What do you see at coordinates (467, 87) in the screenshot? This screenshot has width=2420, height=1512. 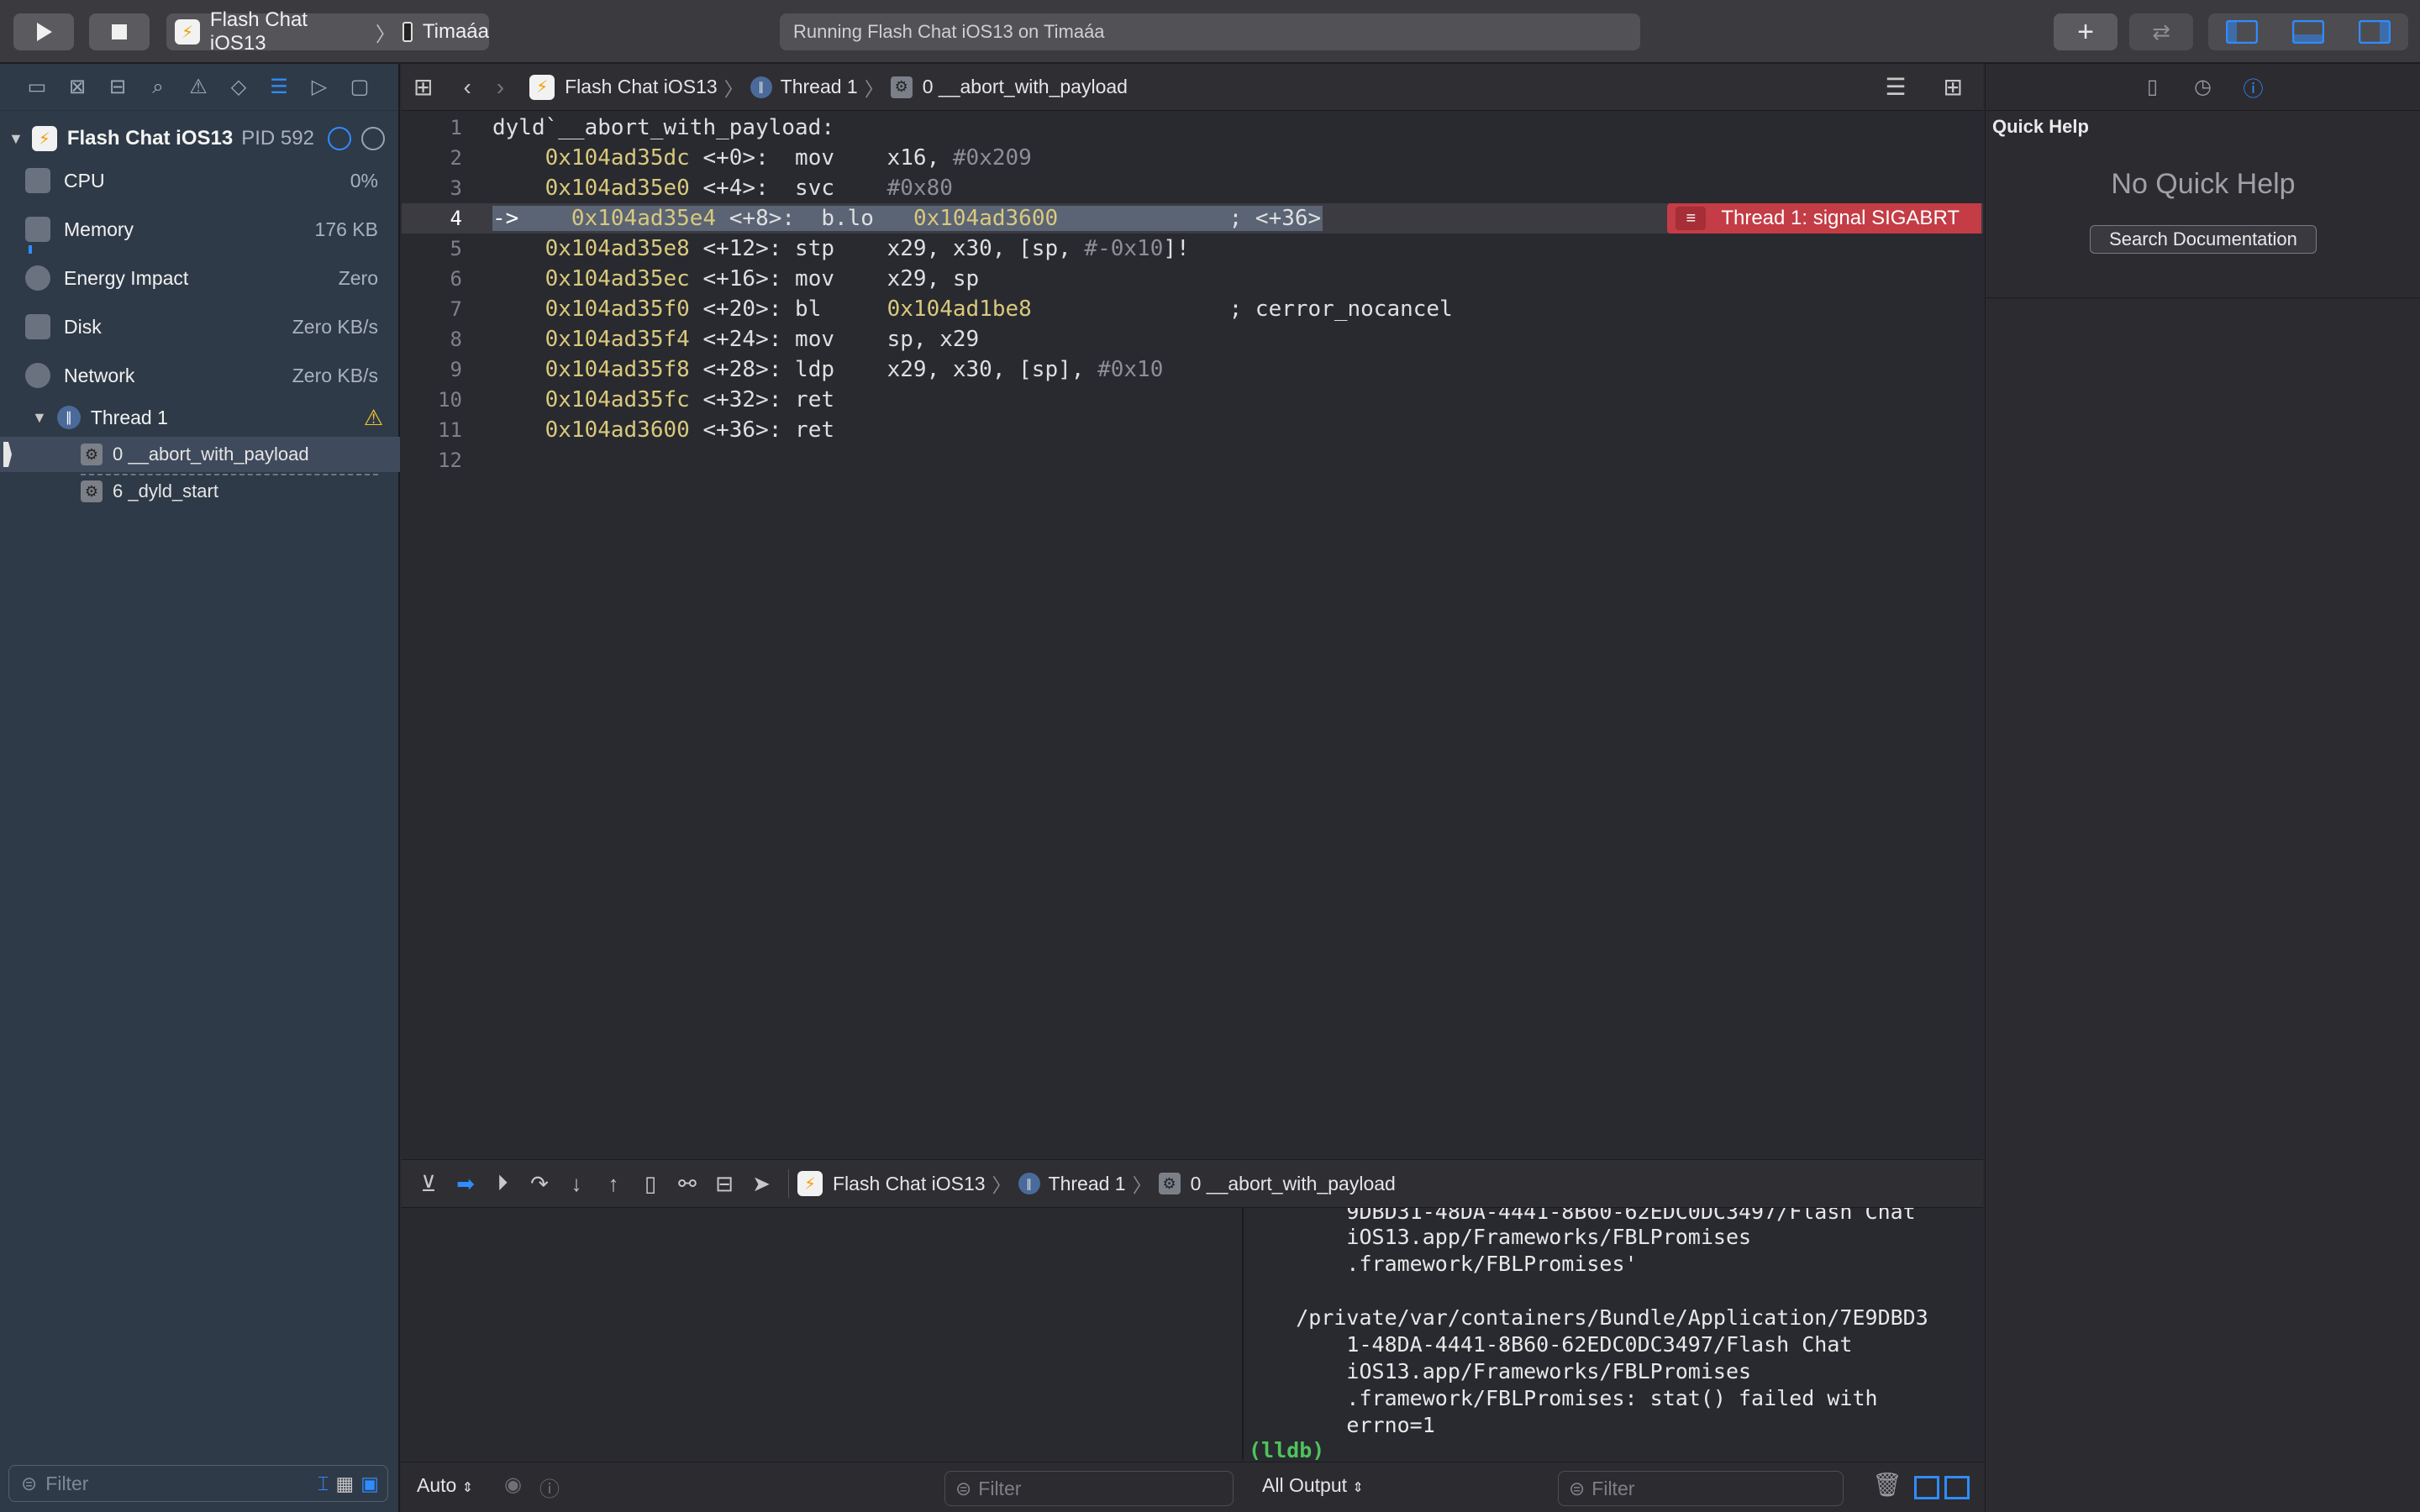 I see `back-arrow-icon: ‹` at bounding box center [467, 87].